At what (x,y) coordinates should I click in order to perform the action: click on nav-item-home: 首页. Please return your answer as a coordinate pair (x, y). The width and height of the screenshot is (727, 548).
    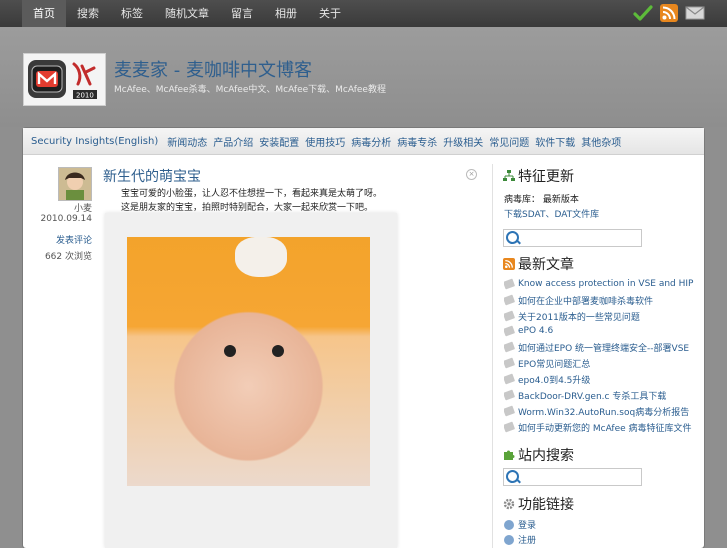
    Looking at the image, I should click on (44, 13).